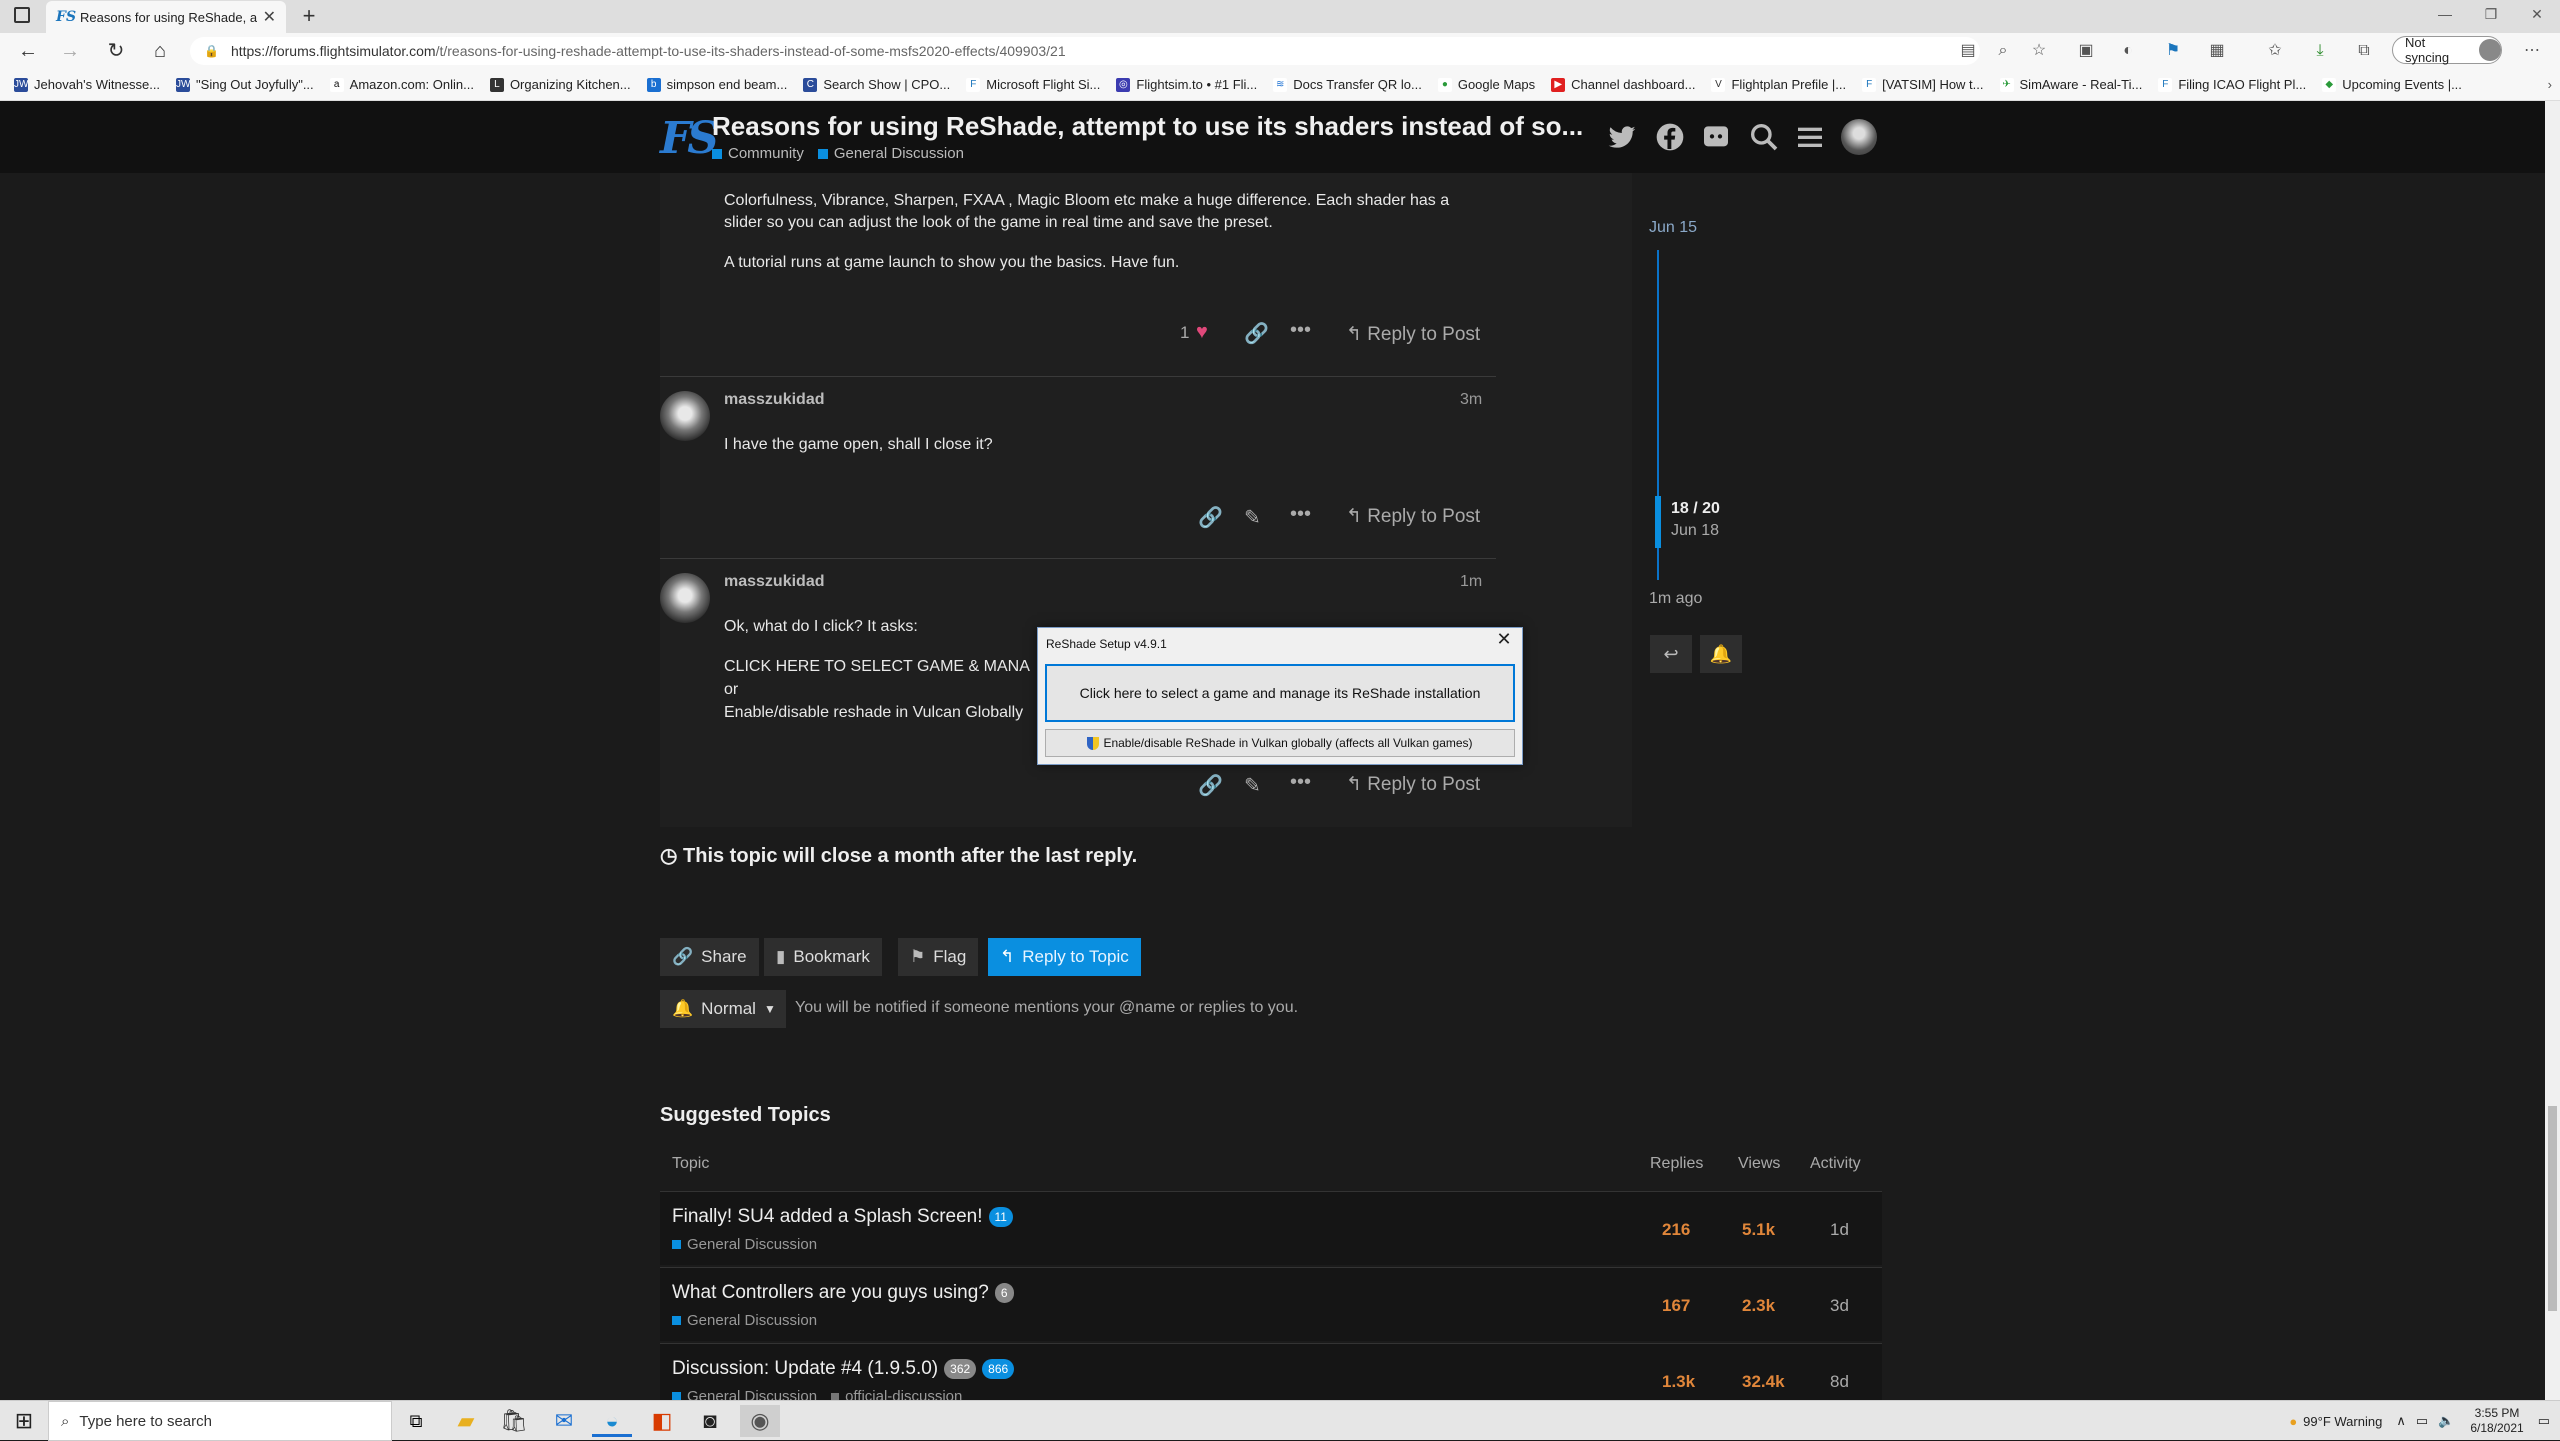  Describe the element at coordinates (2552, 1208) in the screenshot. I see `scrollbar-thumb` at that location.